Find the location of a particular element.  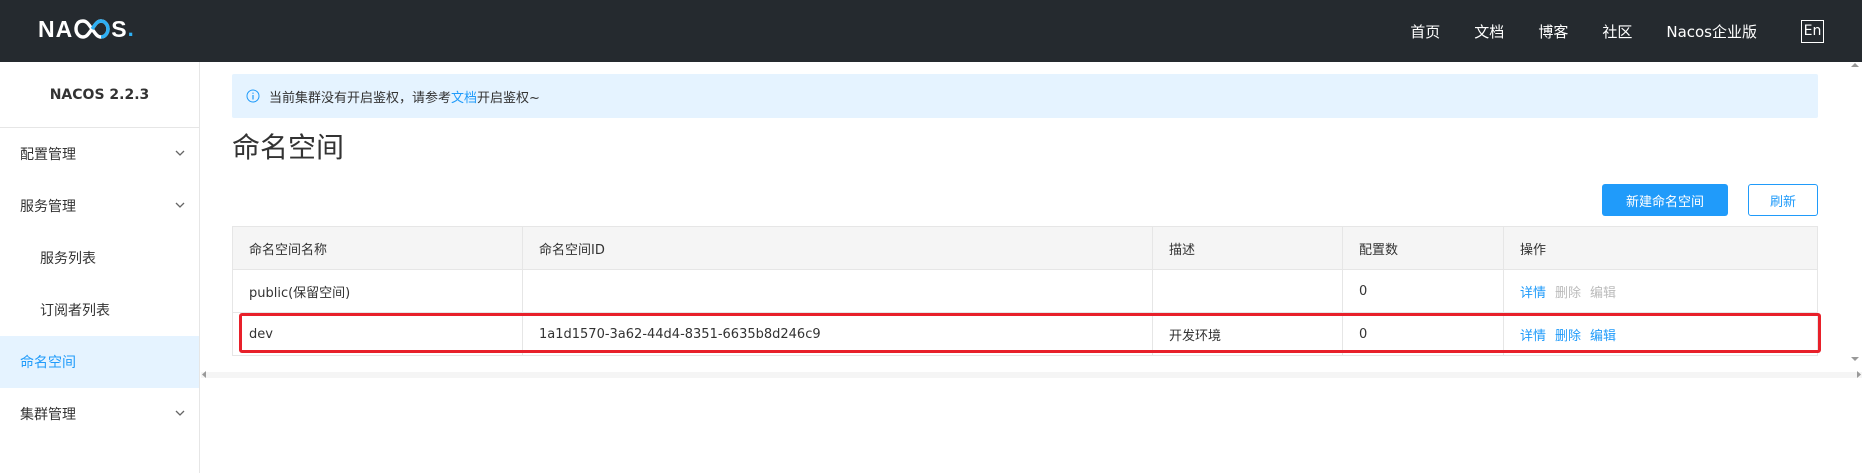

sidebar-item-label: 服务管理 is located at coordinates (48, 207).